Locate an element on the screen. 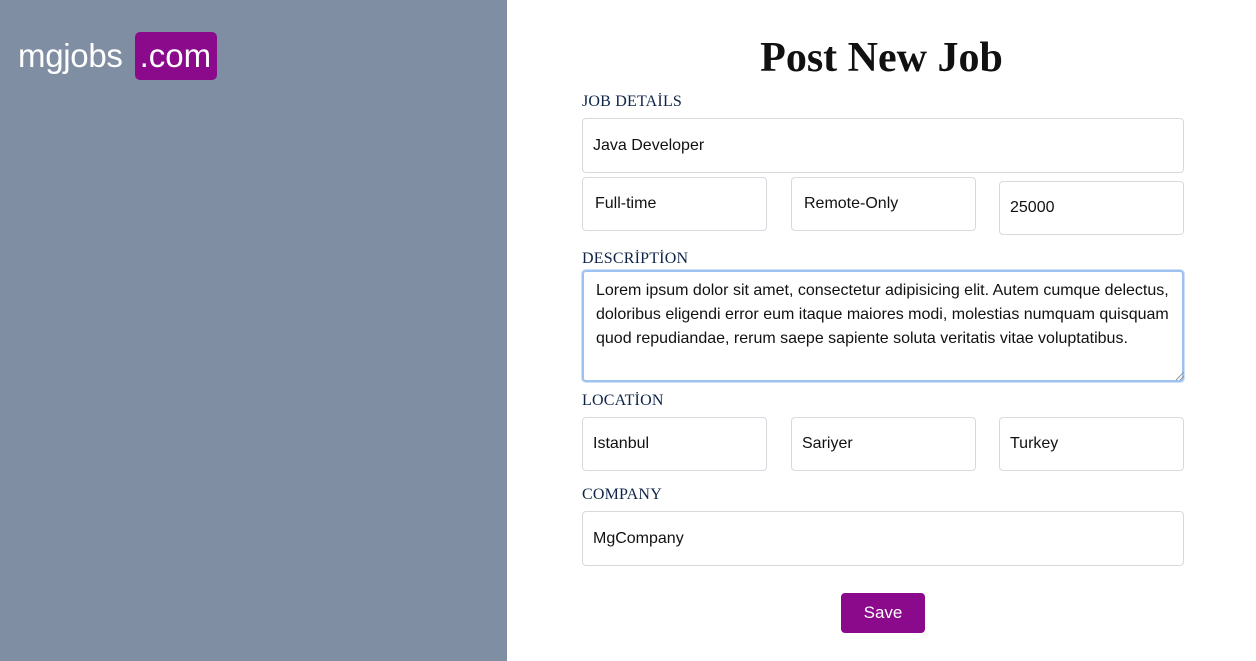  job-title-input is located at coordinates (883, 145).